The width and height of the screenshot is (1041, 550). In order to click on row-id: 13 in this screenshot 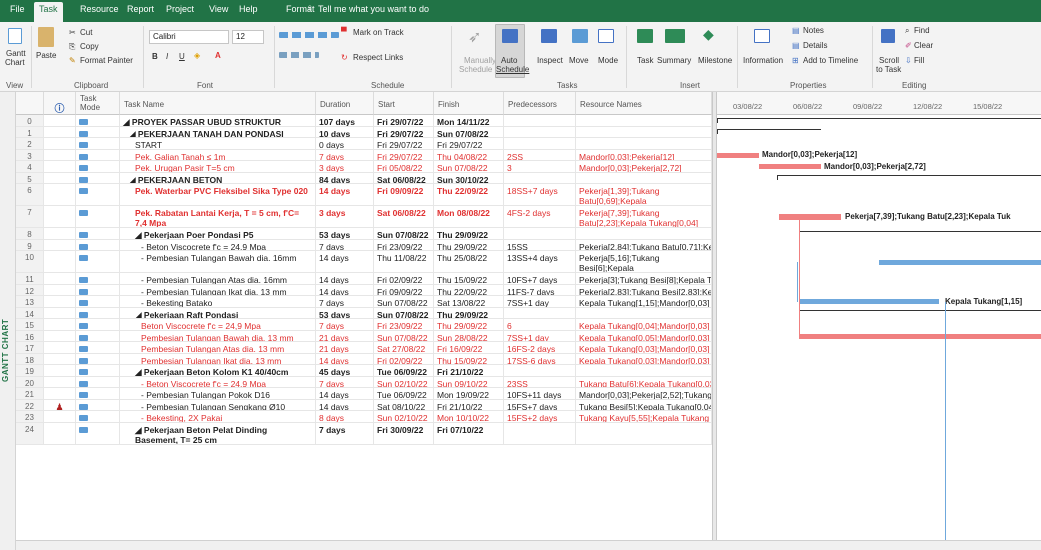, I will do `click(30, 301)`.